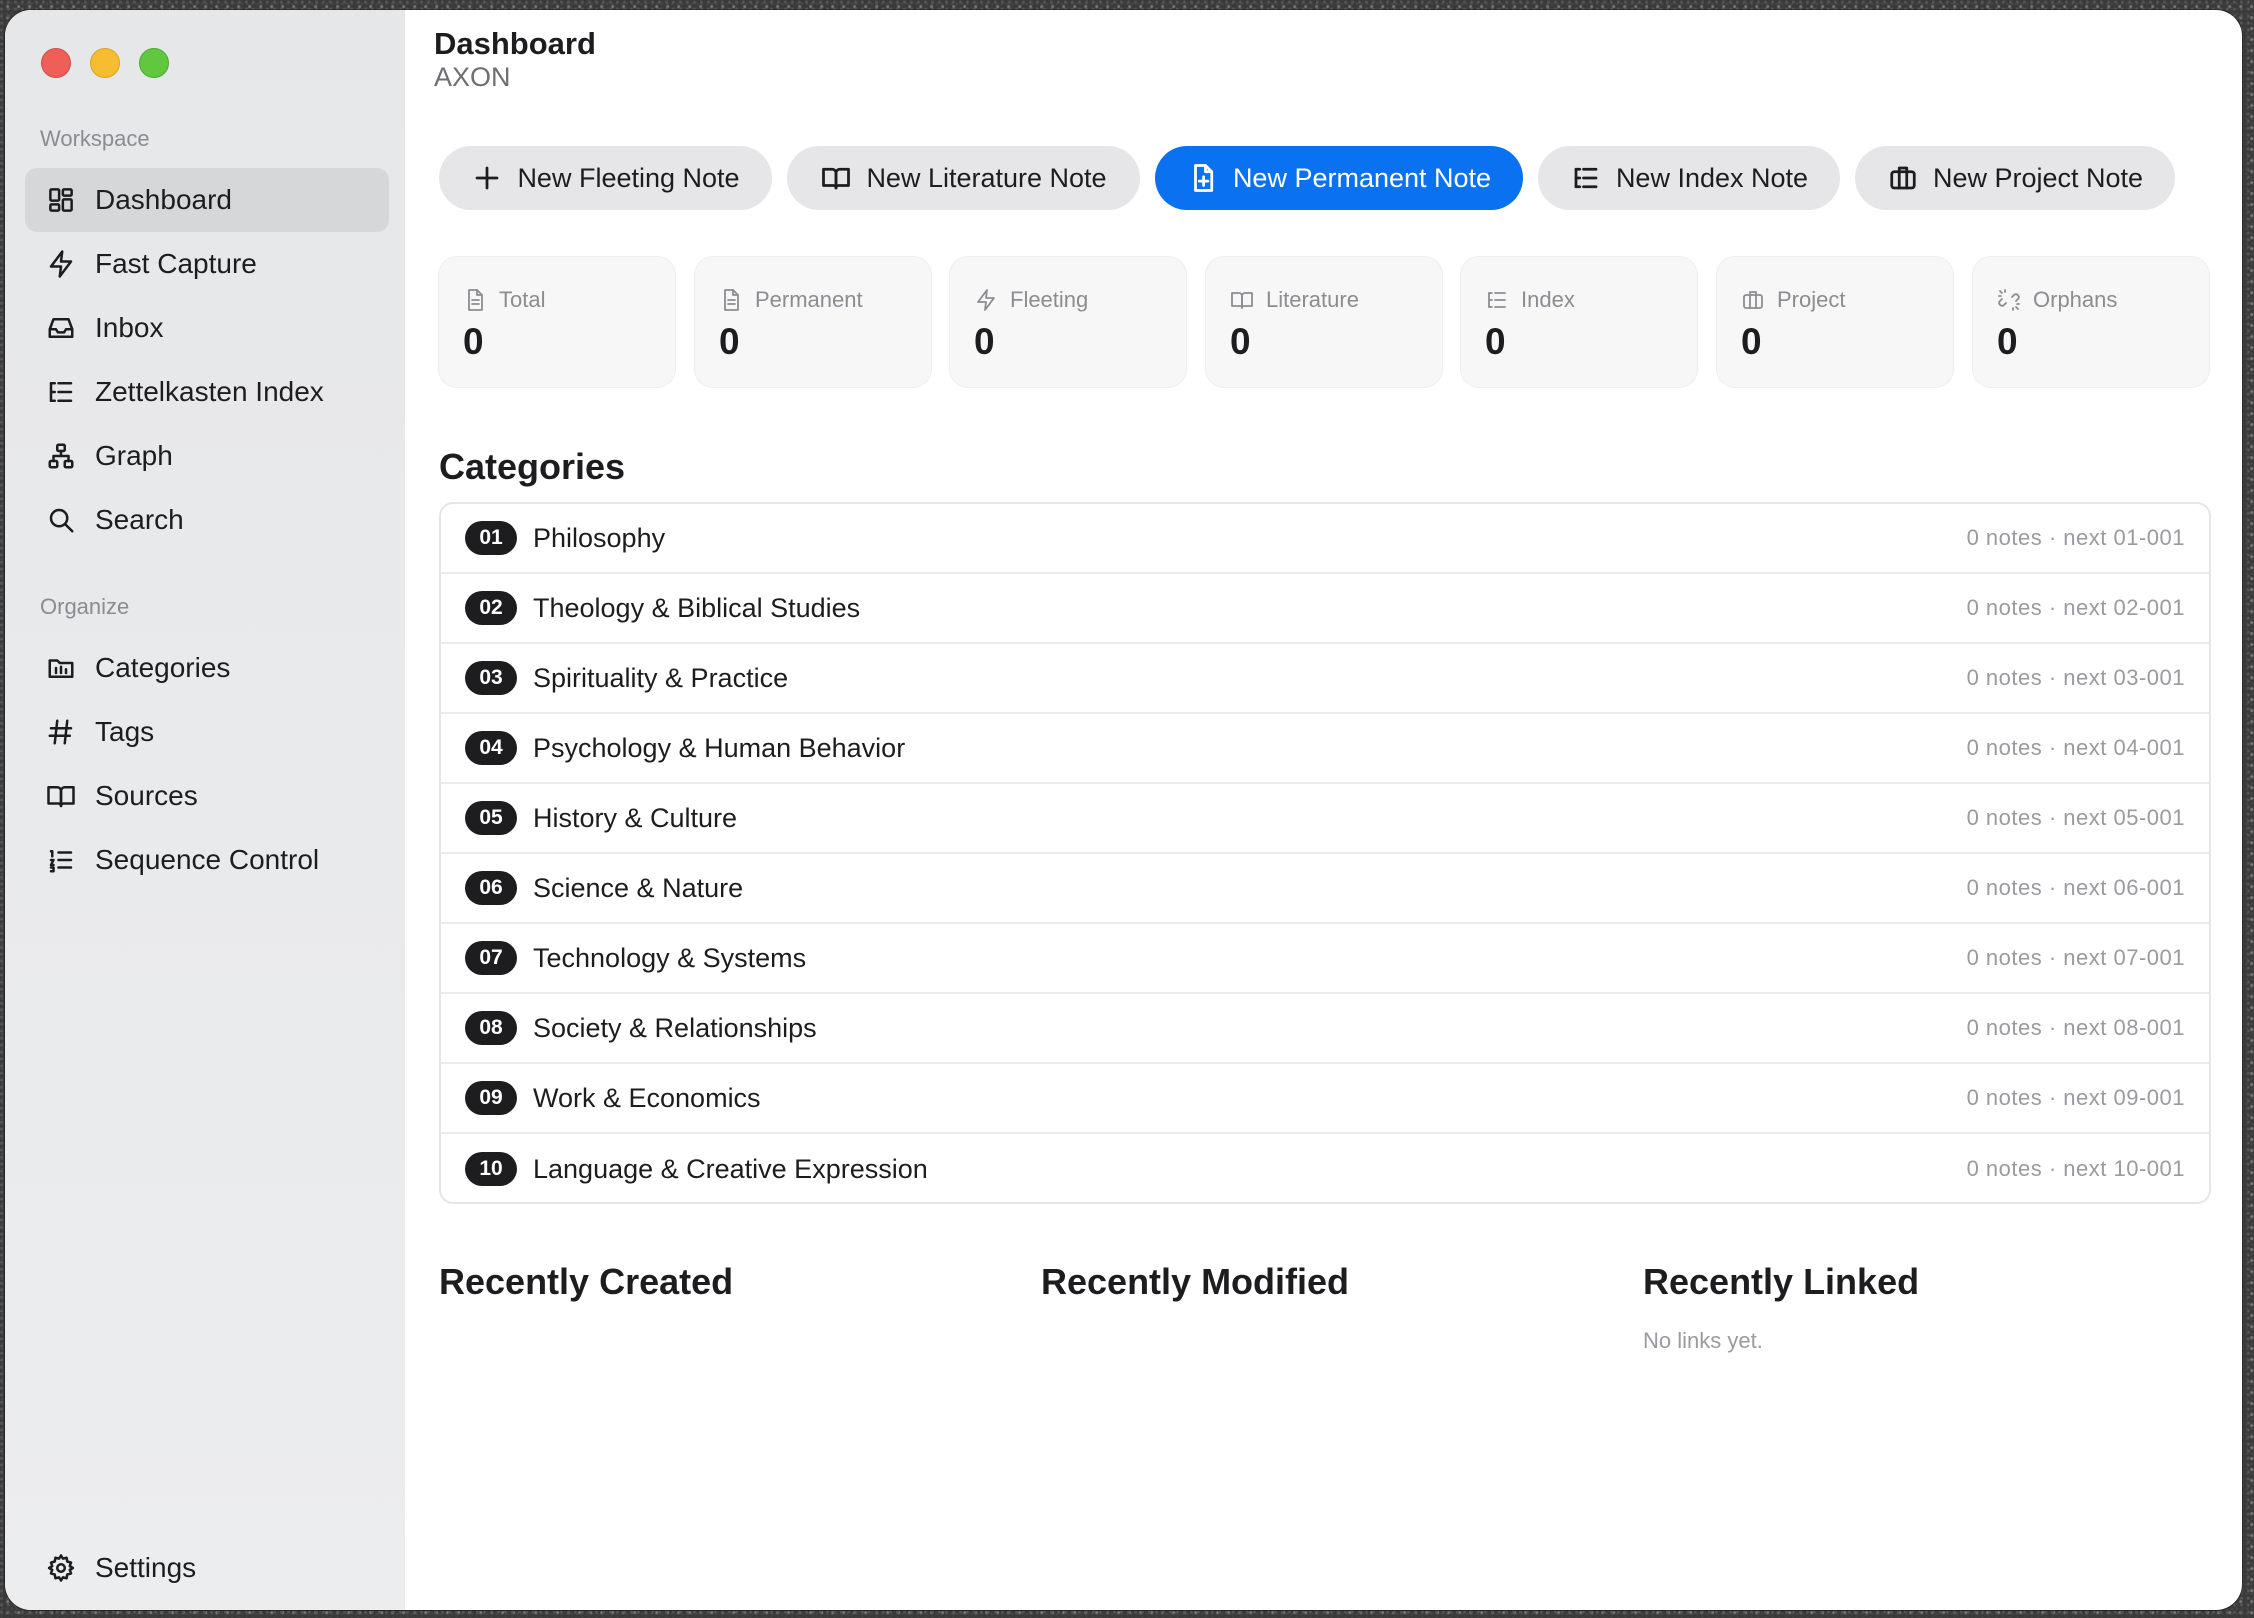 The height and width of the screenshot is (1618, 2254). I want to click on category-meta: 0 notes · next 03-001, so click(2075, 677).